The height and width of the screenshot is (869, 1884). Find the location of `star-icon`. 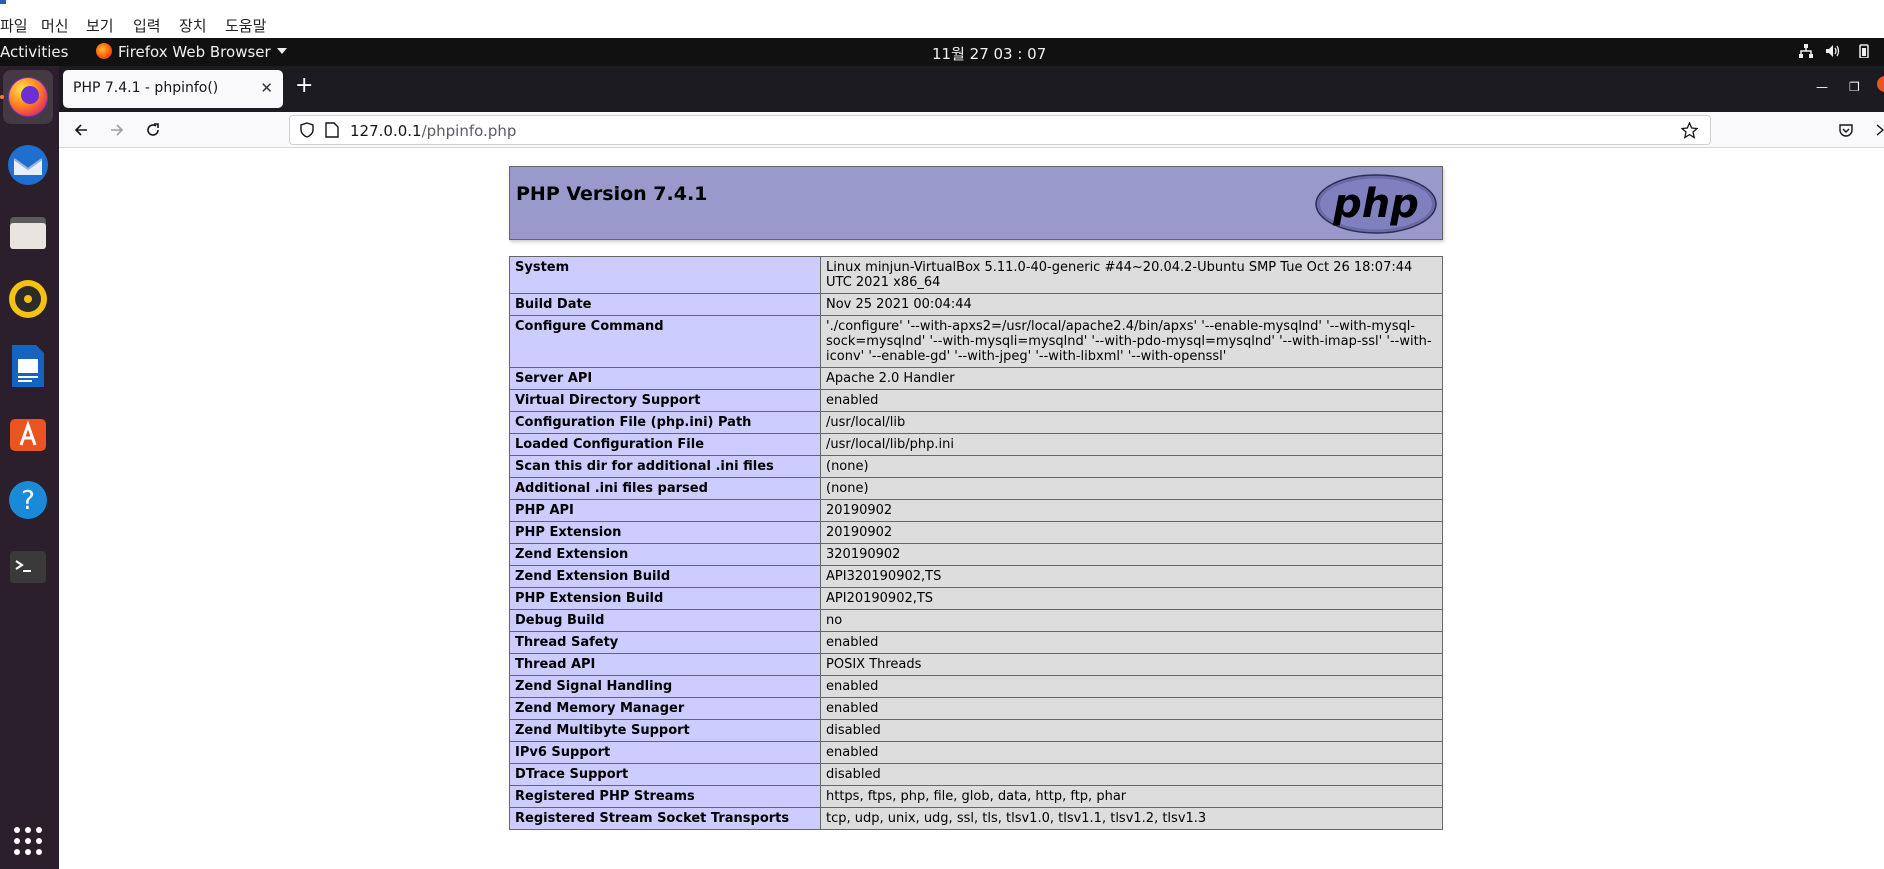

star-icon is located at coordinates (1689, 130).